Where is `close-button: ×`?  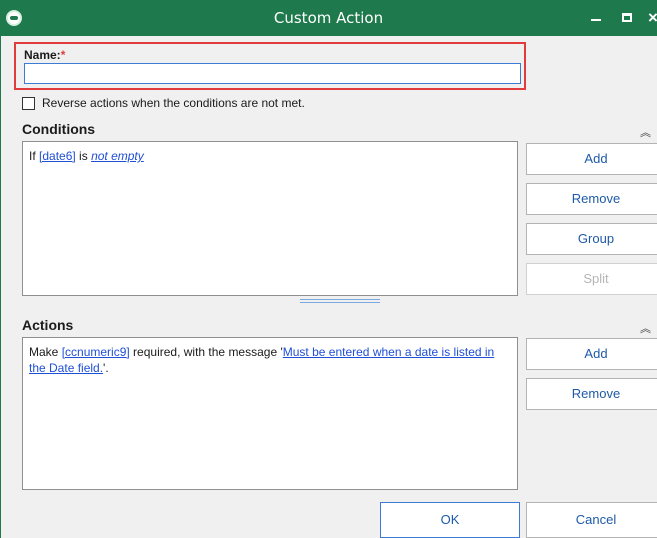 close-button: × is located at coordinates (650, 18).